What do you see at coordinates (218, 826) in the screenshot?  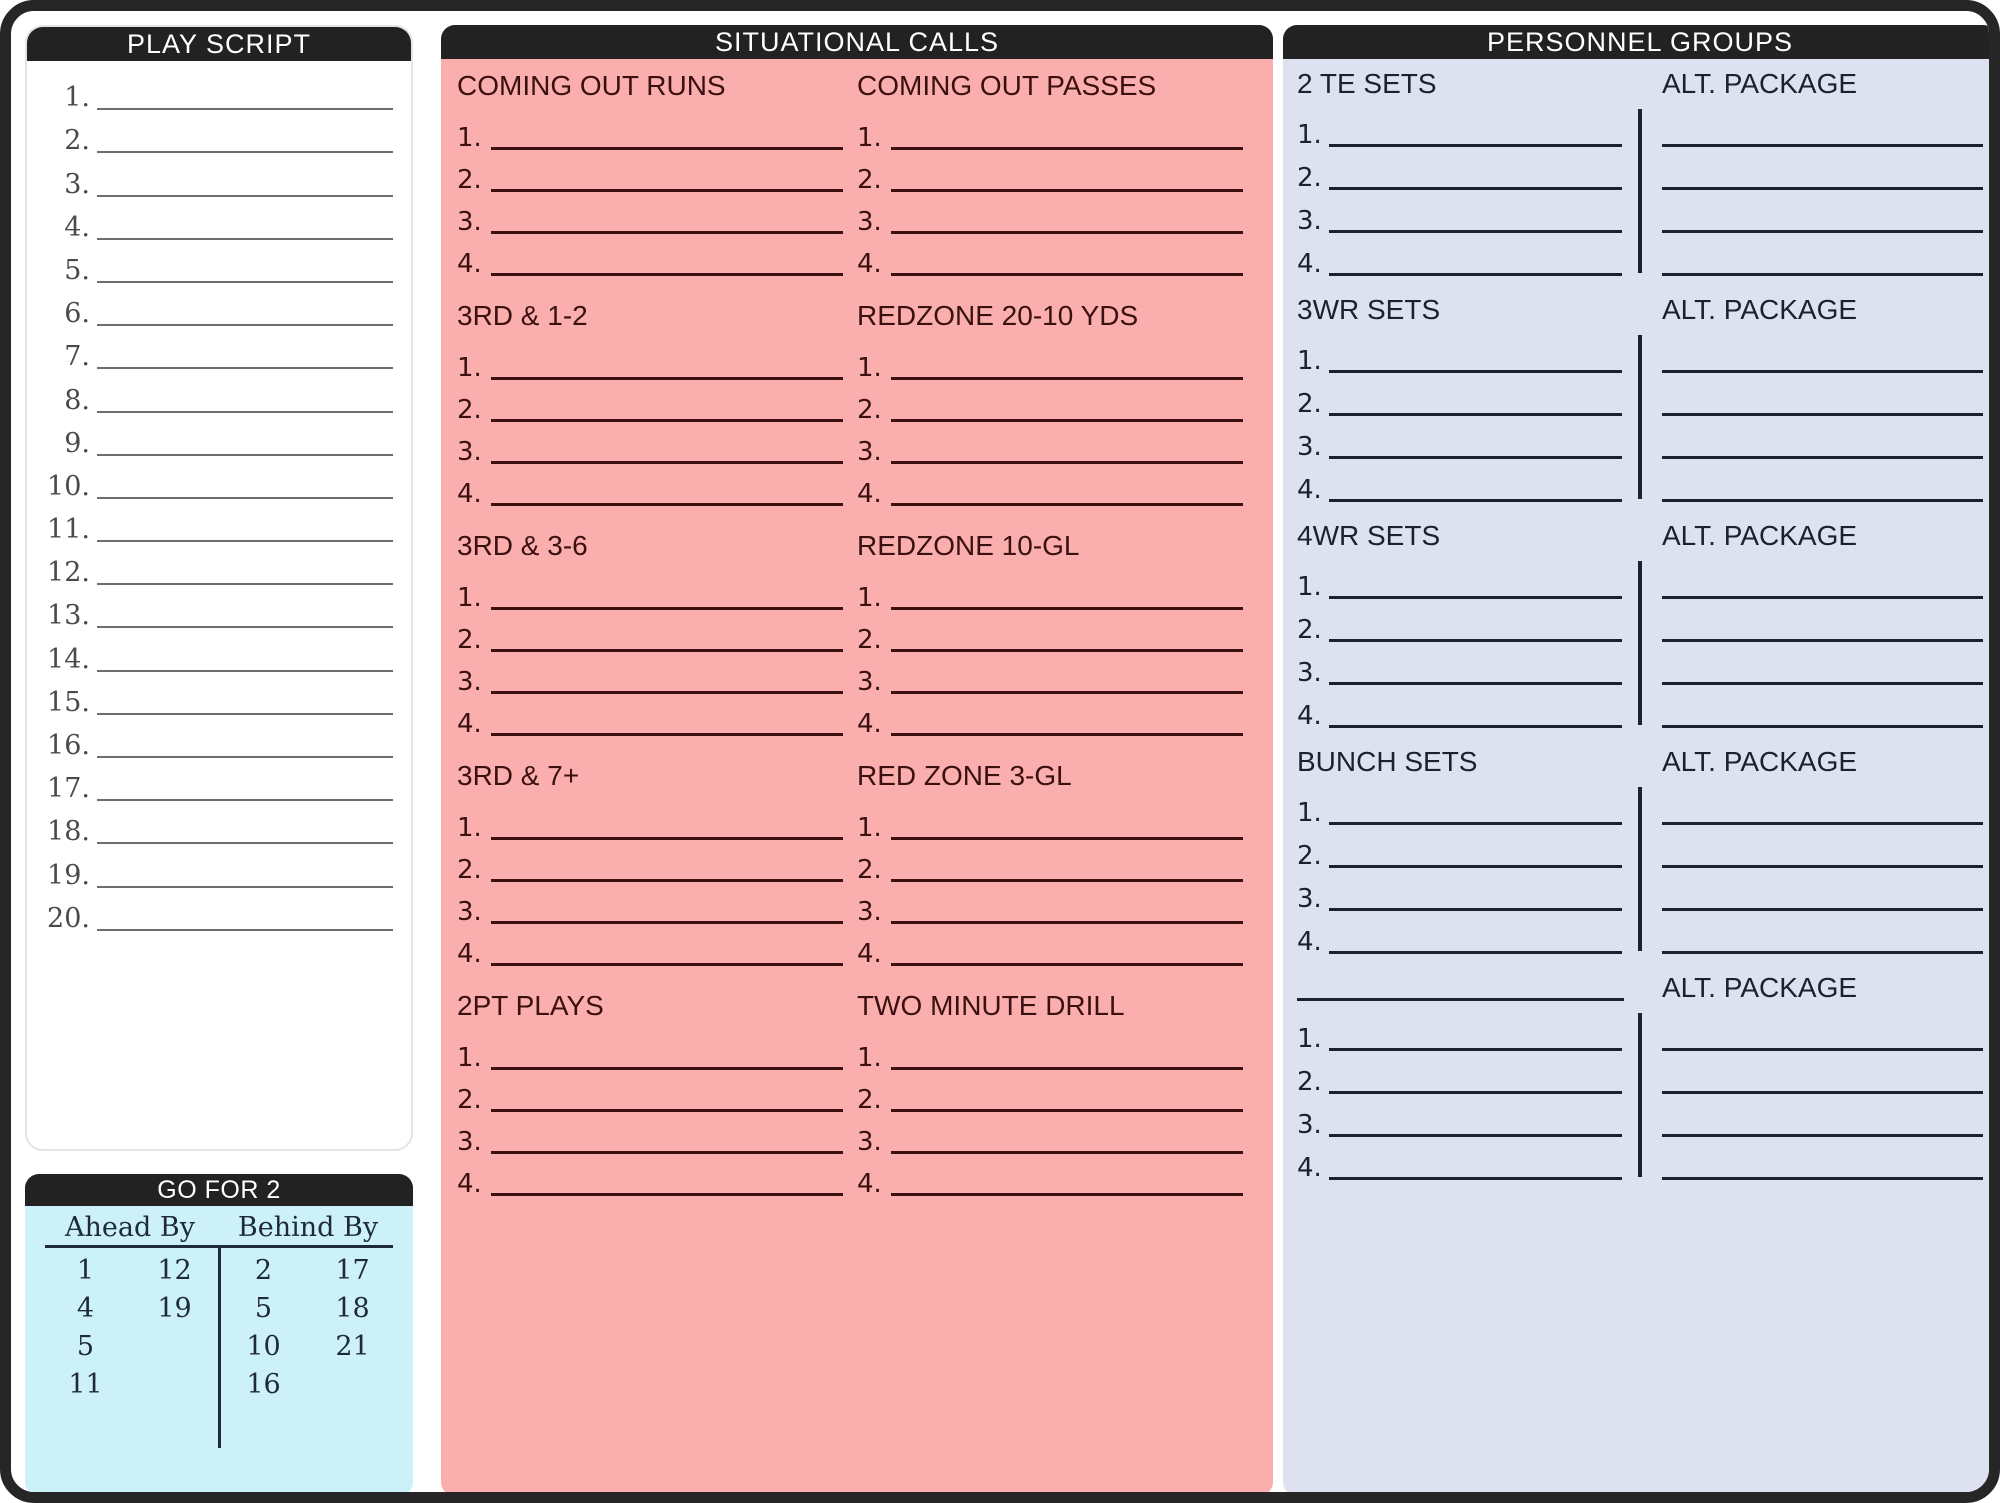 I see `play-script-row: 18.` at bounding box center [218, 826].